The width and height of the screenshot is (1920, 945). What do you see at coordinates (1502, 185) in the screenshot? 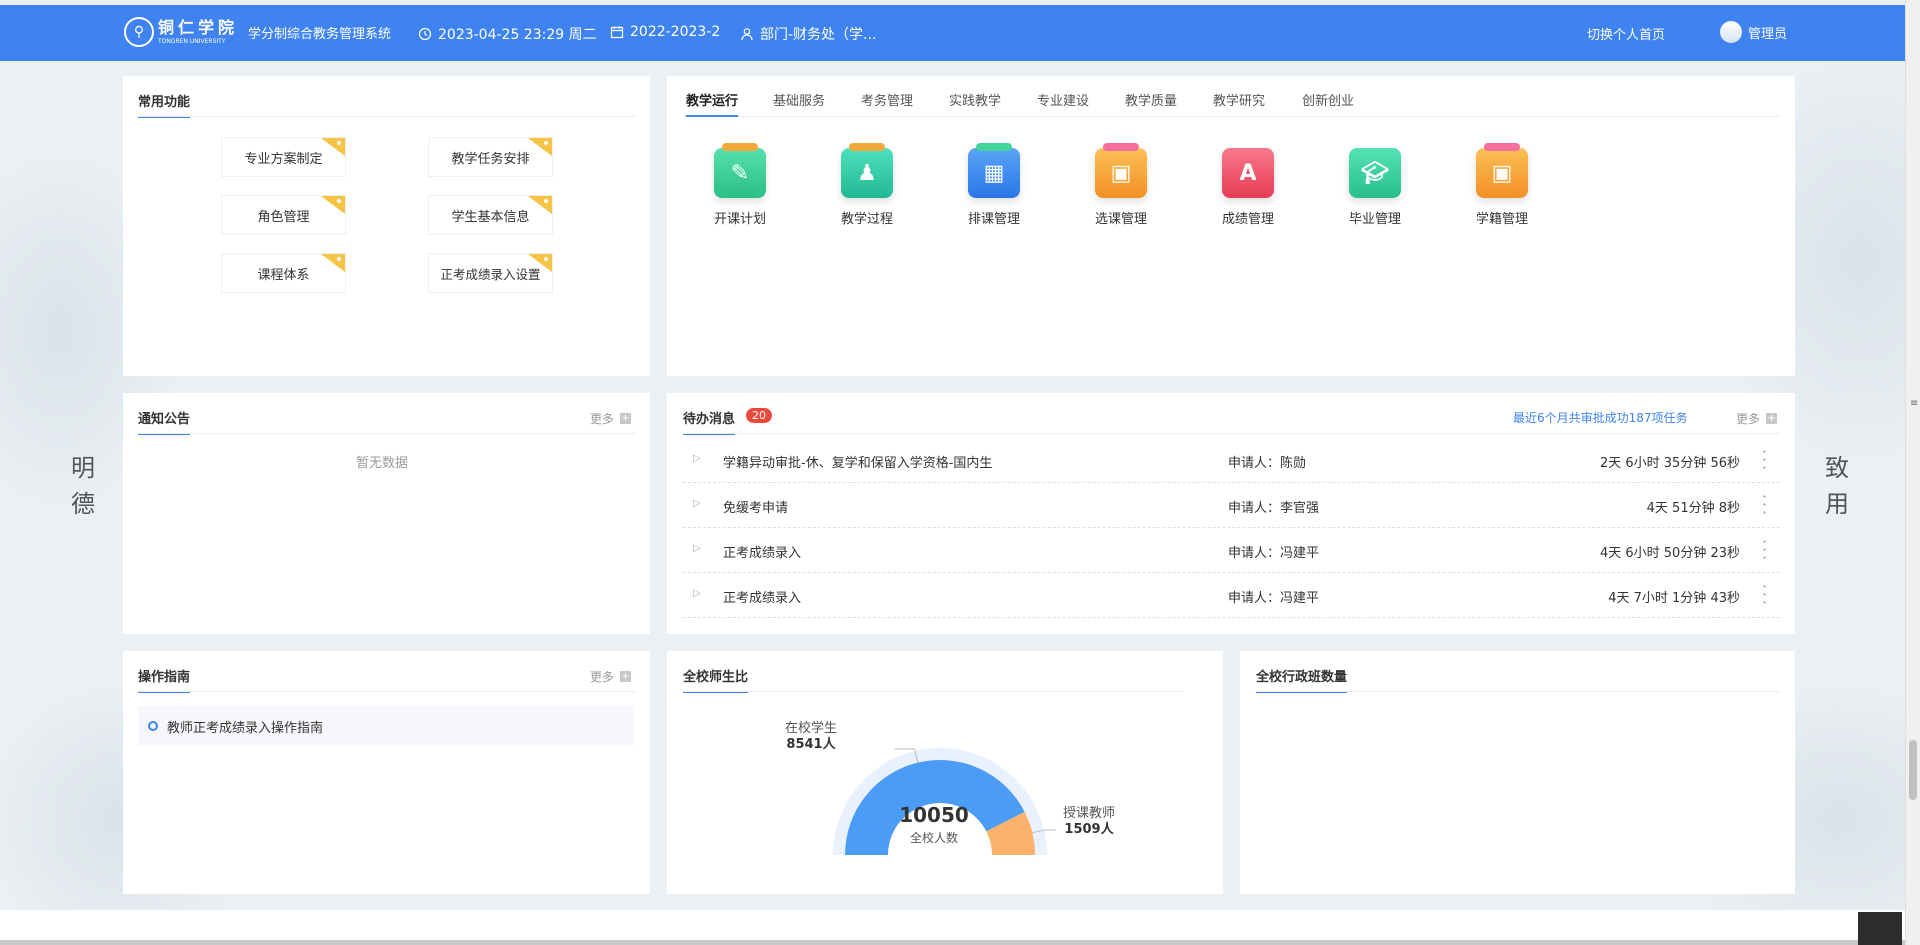
I see `app-student-records: ▣ 学籍管理` at bounding box center [1502, 185].